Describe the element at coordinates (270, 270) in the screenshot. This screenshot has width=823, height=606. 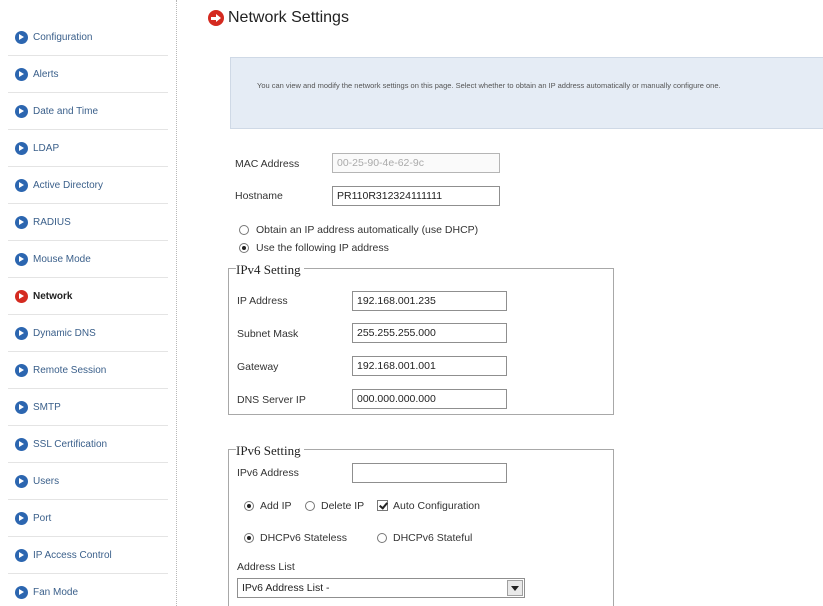
I see `ipv4-setting-legend: IPv4 Setting` at that location.